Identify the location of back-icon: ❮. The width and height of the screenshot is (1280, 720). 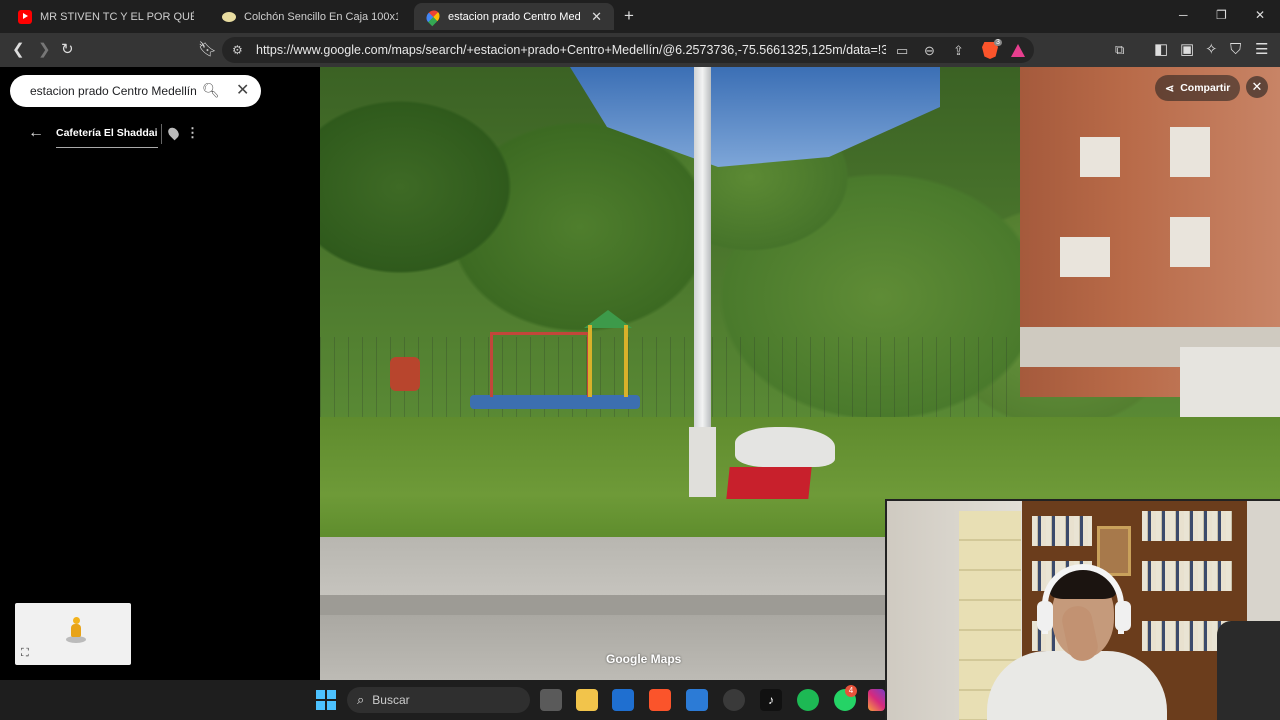
(18, 50).